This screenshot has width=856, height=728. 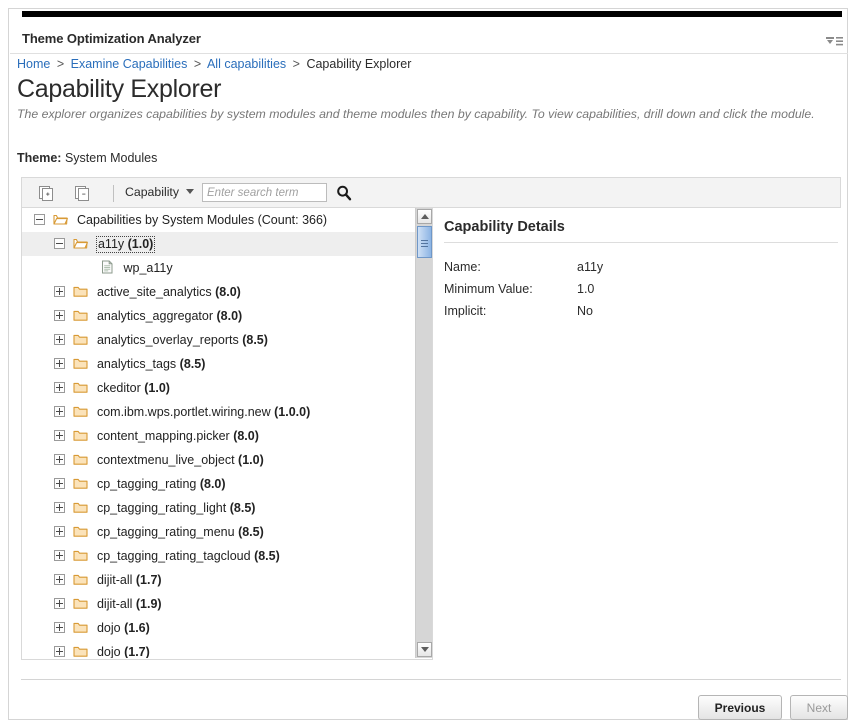 I want to click on search-input, so click(x=264, y=192).